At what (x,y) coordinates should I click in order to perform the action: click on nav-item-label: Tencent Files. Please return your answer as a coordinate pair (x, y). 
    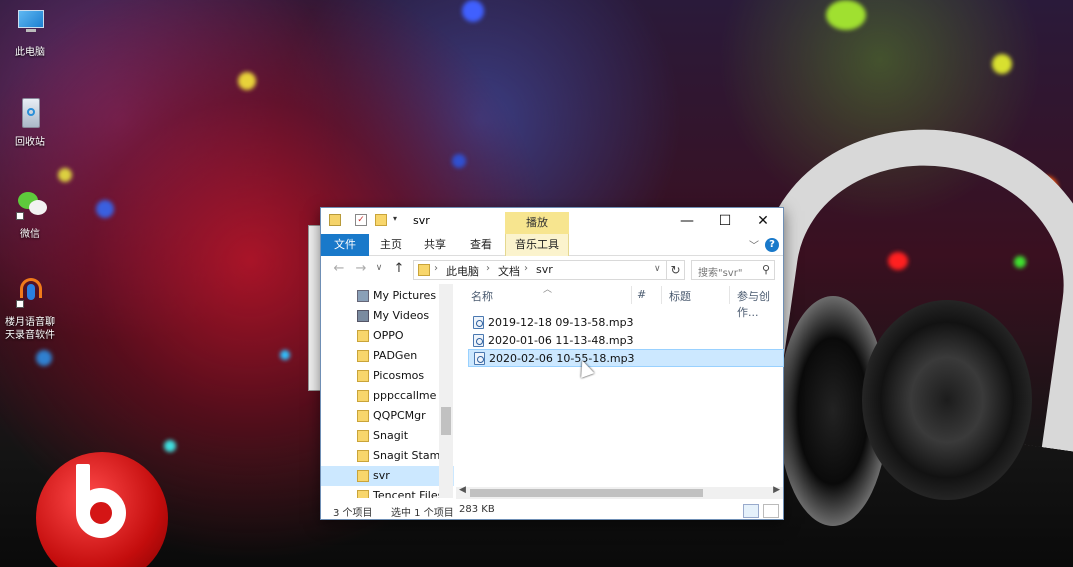
    Looking at the image, I should click on (408, 493).